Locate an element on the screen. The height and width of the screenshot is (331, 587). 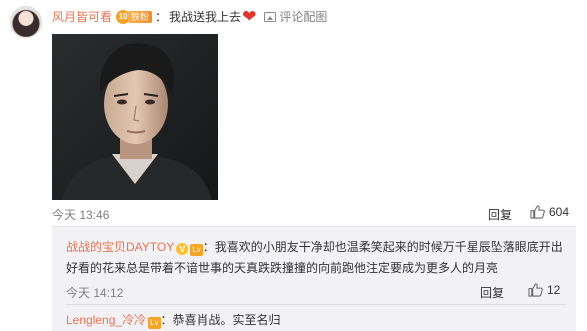
comment-picture-link: 评论配图 is located at coordinates (295, 17).